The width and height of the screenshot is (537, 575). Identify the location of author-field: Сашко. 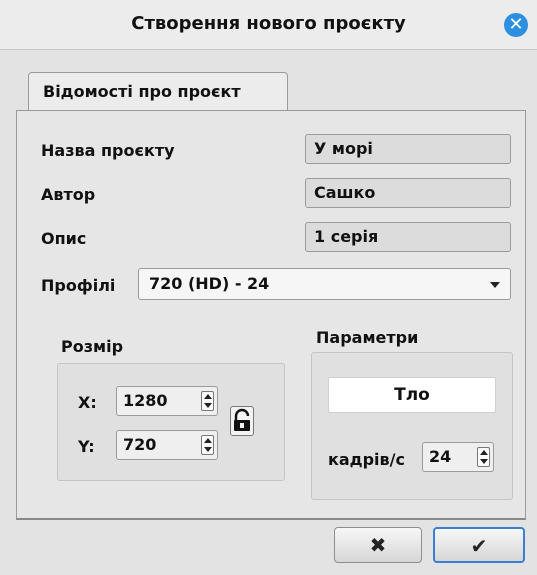
(408, 193).